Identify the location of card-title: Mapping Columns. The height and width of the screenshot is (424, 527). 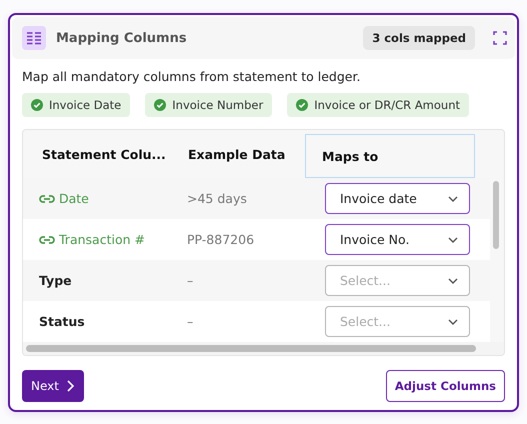
(122, 38).